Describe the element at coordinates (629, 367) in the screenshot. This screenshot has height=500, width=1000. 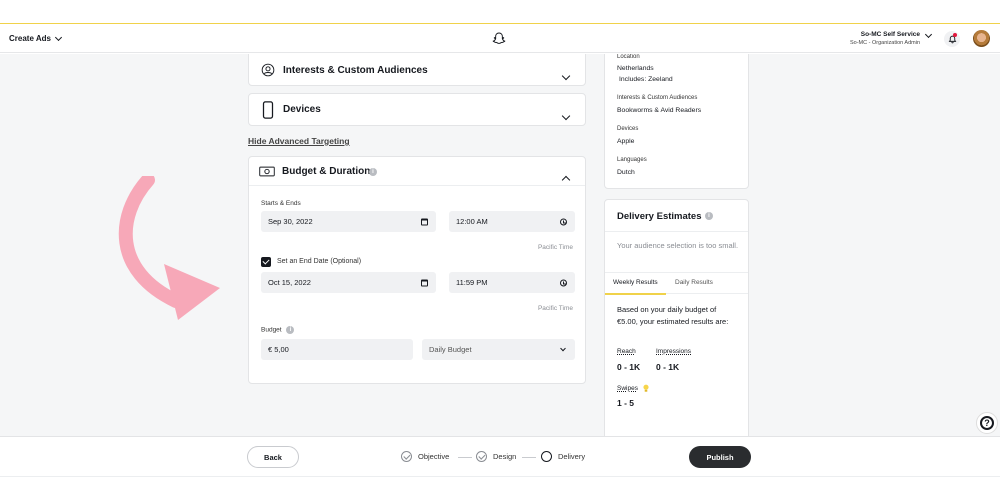
I see `reach-value: 0 - 1K` at that location.